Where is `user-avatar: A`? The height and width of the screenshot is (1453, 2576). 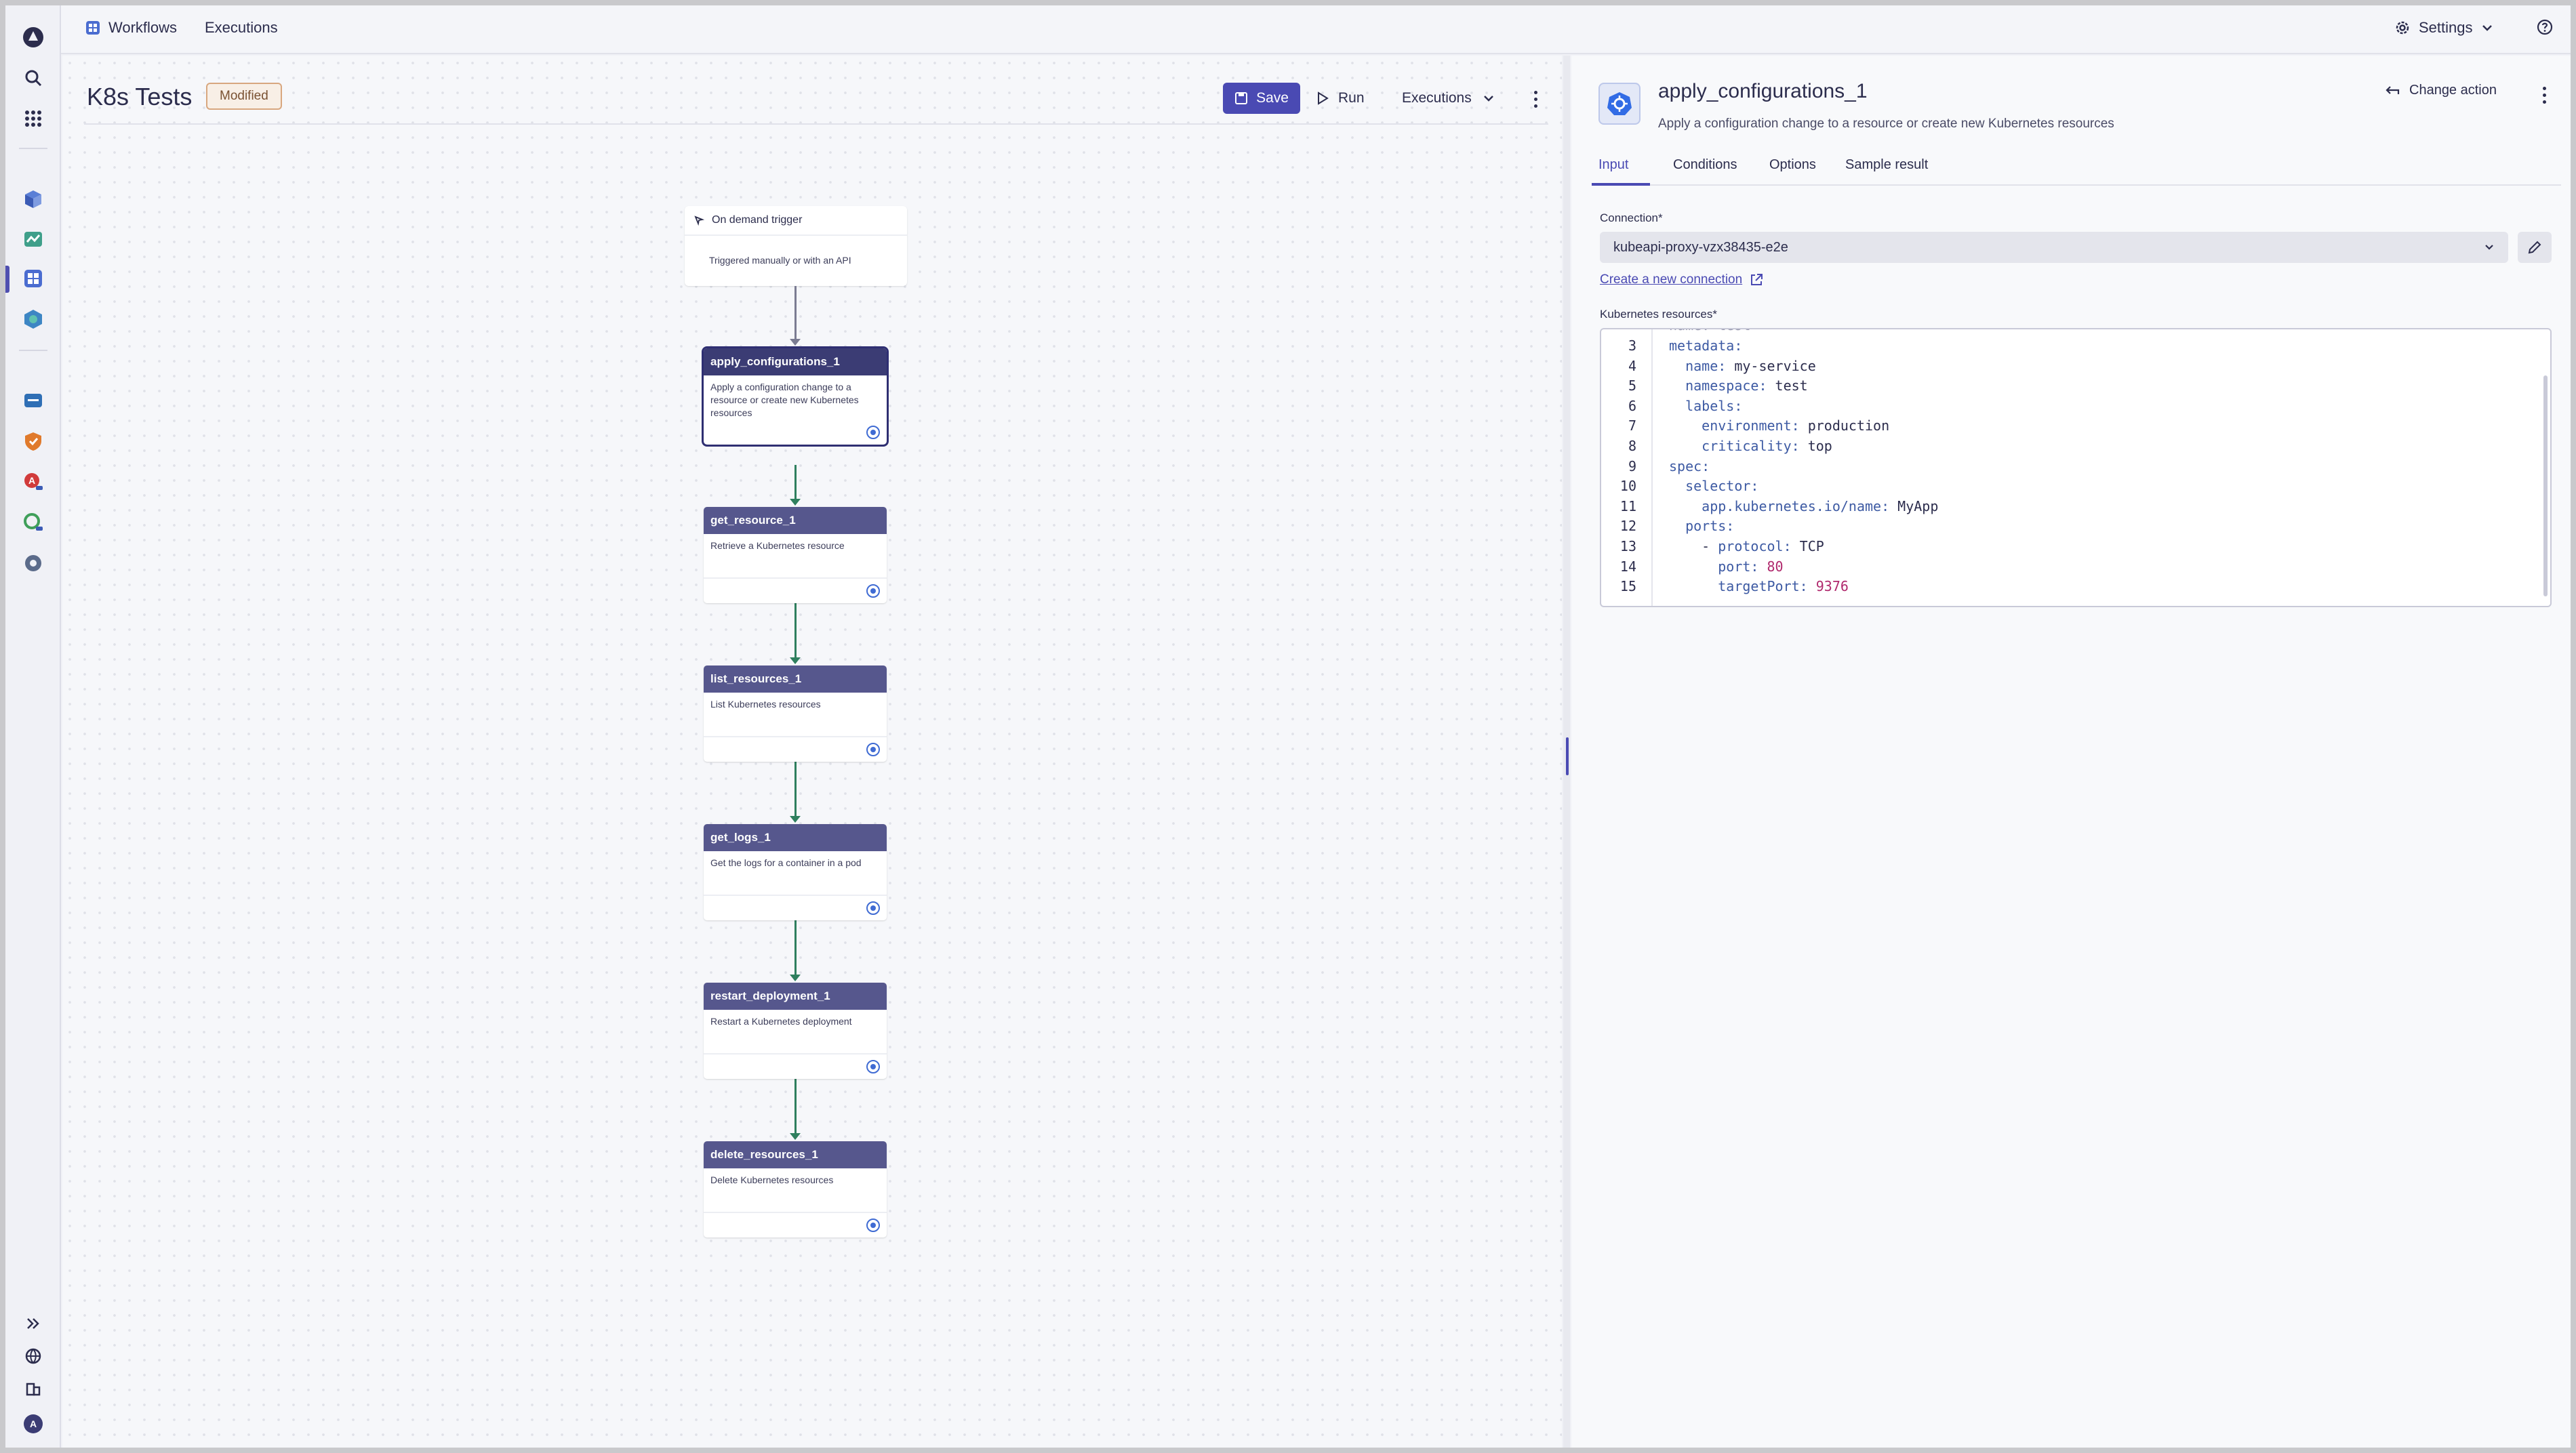
user-avatar: A is located at coordinates (33, 1424).